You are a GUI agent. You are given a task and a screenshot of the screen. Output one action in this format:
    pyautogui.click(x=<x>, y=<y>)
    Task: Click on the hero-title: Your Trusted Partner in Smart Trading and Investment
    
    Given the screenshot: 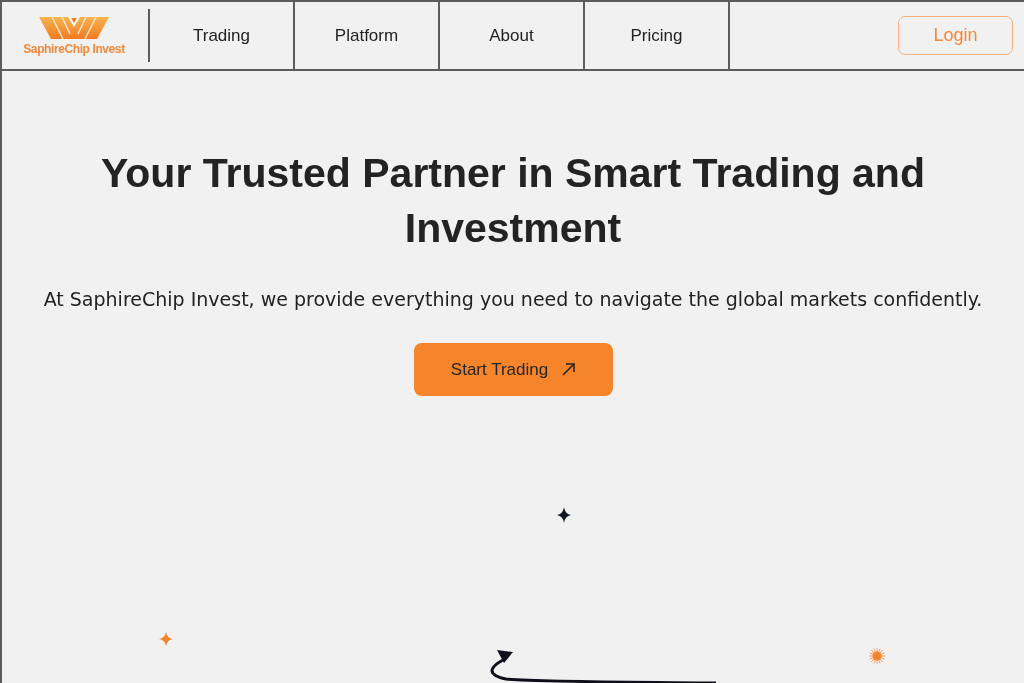 What is the action you would take?
    pyautogui.click(x=513, y=201)
    